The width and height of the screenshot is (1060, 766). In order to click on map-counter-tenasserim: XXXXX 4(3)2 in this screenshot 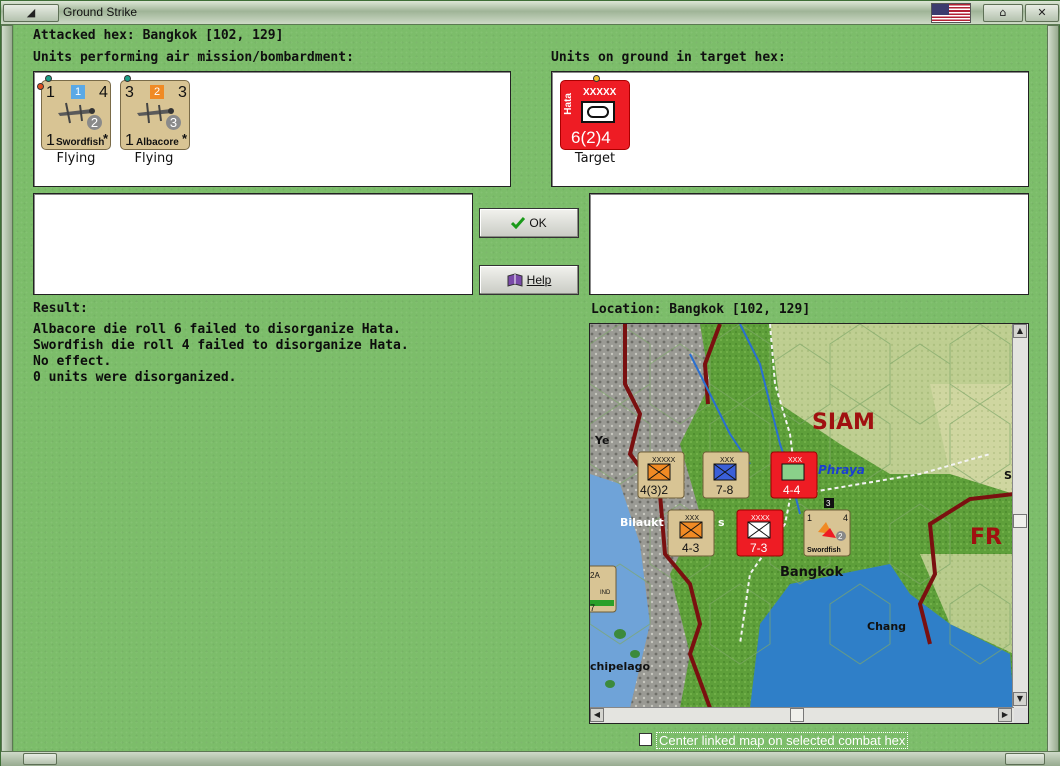, I will do `click(661, 475)`.